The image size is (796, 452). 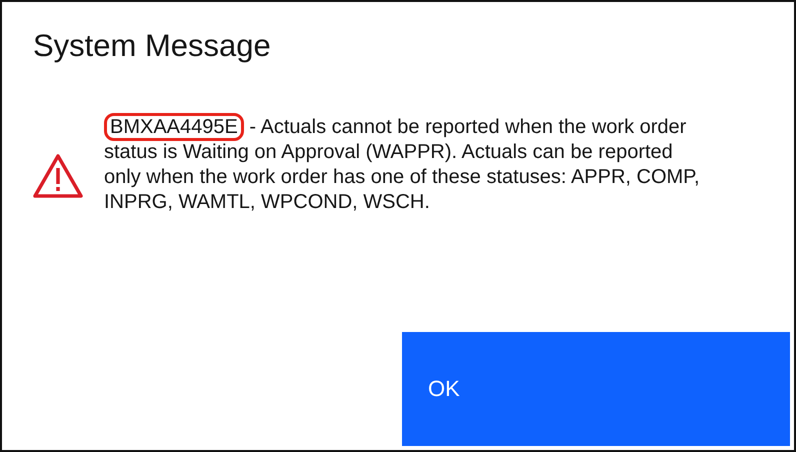 What do you see at coordinates (58, 176) in the screenshot?
I see `warning-icon` at bounding box center [58, 176].